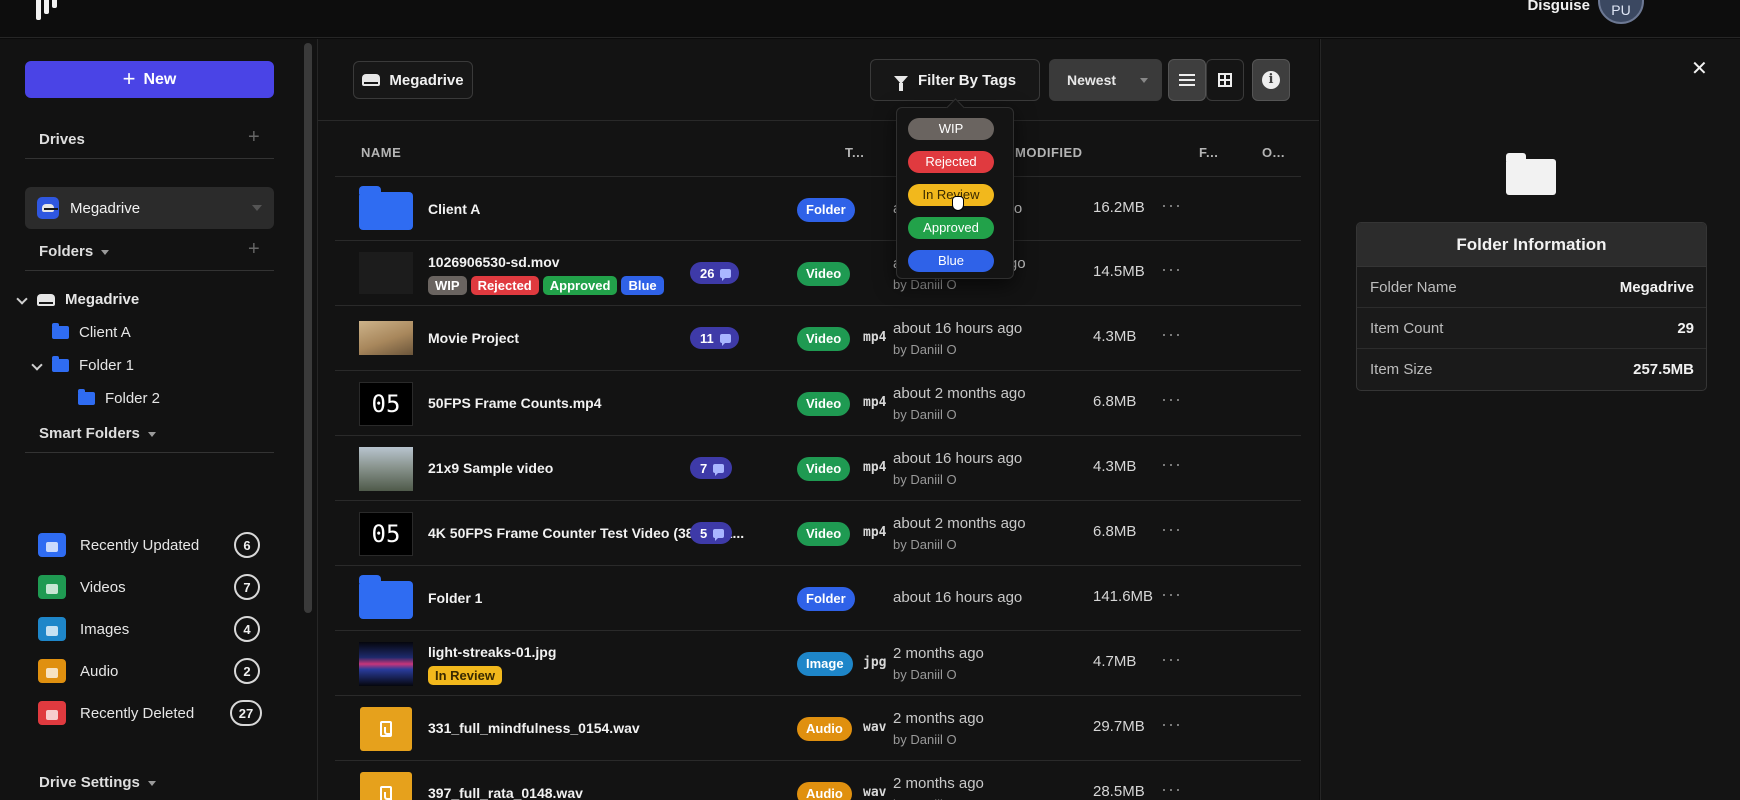 The width and height of the screenshot is (1740, 800). What do you see at coordinates (105, 208) in the screenshot?
I see `drive-selector-label: Megadrive` at bounding box center [105, 208].